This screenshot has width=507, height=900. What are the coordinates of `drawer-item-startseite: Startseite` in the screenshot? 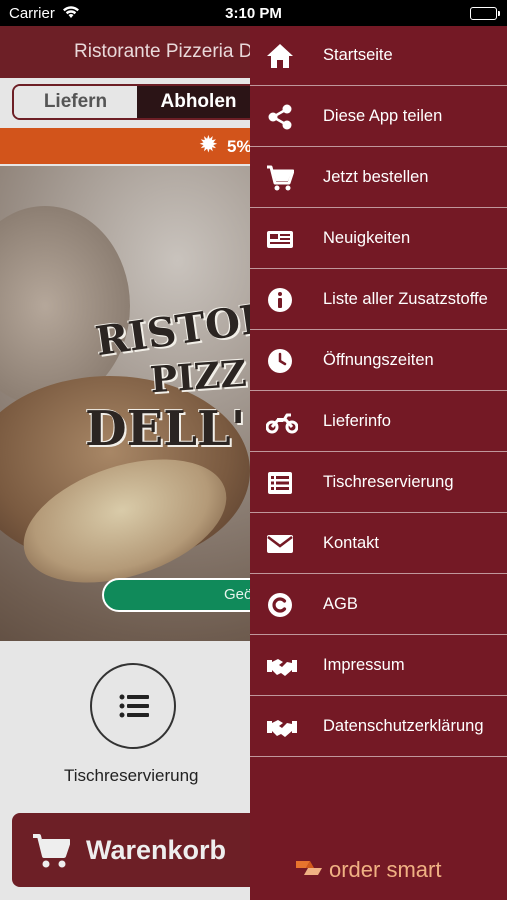 It's located at (378, 56).